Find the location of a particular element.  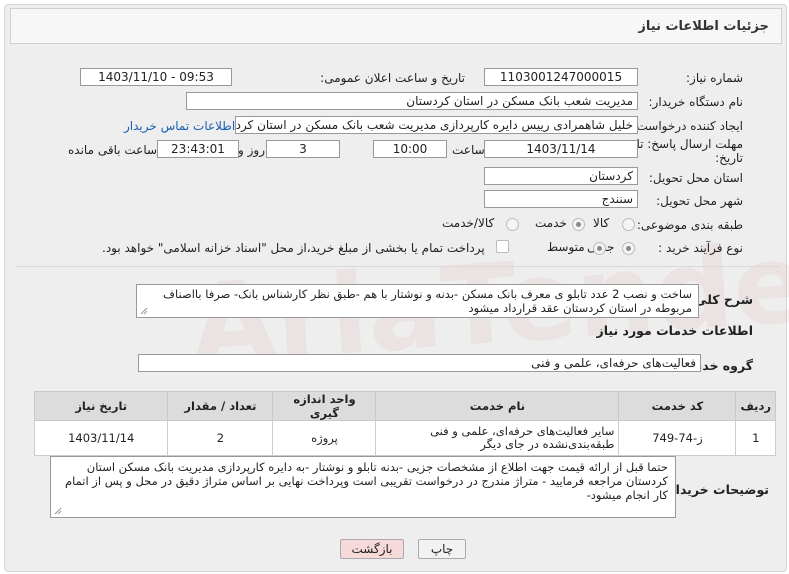

col-header-service-name: نام خدمت is located at coordinates (497, 406).